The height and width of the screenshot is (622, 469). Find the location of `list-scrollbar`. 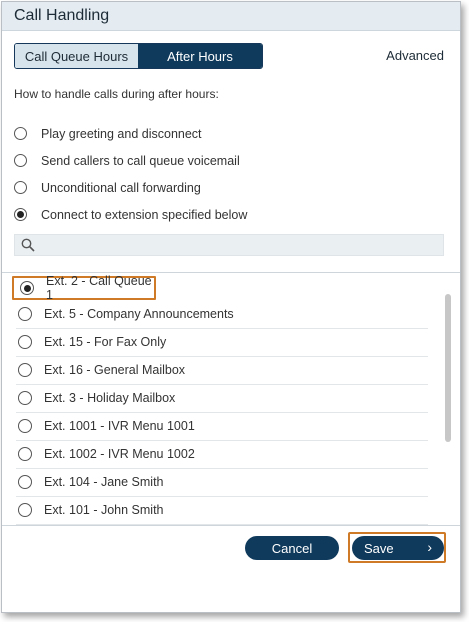

list-scrollbar is located at coordinates (448, 398).